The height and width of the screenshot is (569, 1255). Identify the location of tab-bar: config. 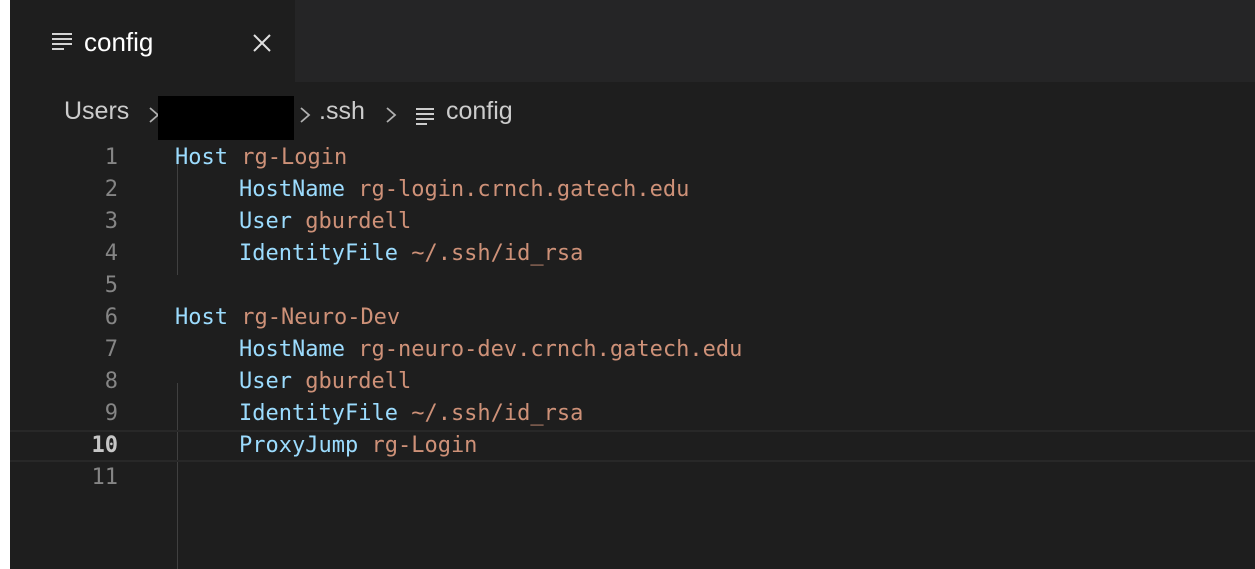
(632, 41).